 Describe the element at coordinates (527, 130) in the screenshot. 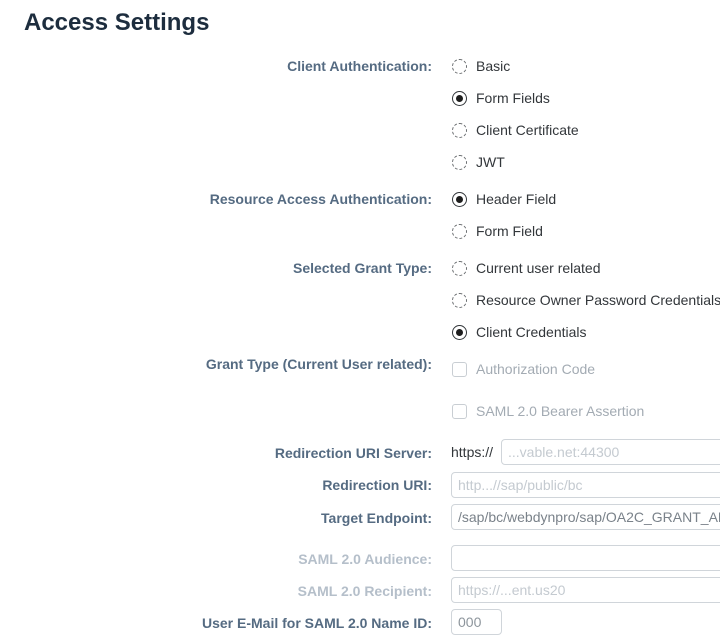

I see `radio-client-certificate-label: Client Certificate` at that location.